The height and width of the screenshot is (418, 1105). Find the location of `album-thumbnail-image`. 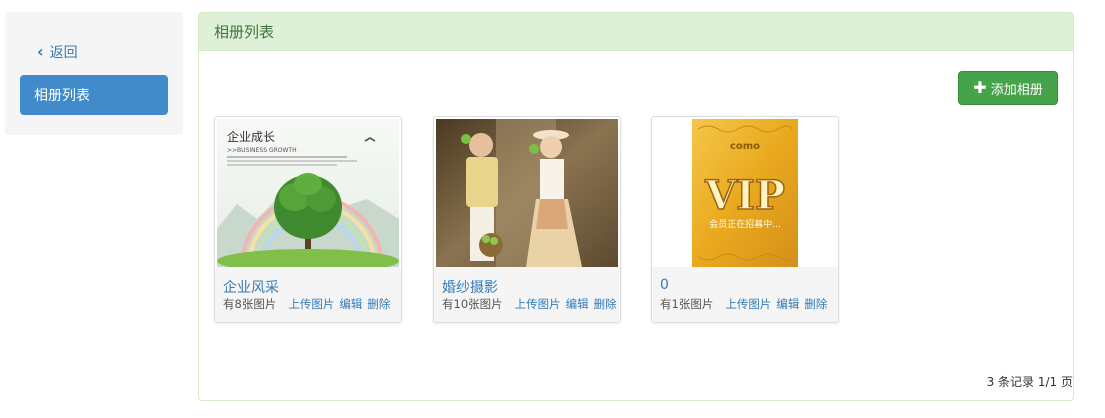

album-thumbnail-image is located at coordinates (527, 193).